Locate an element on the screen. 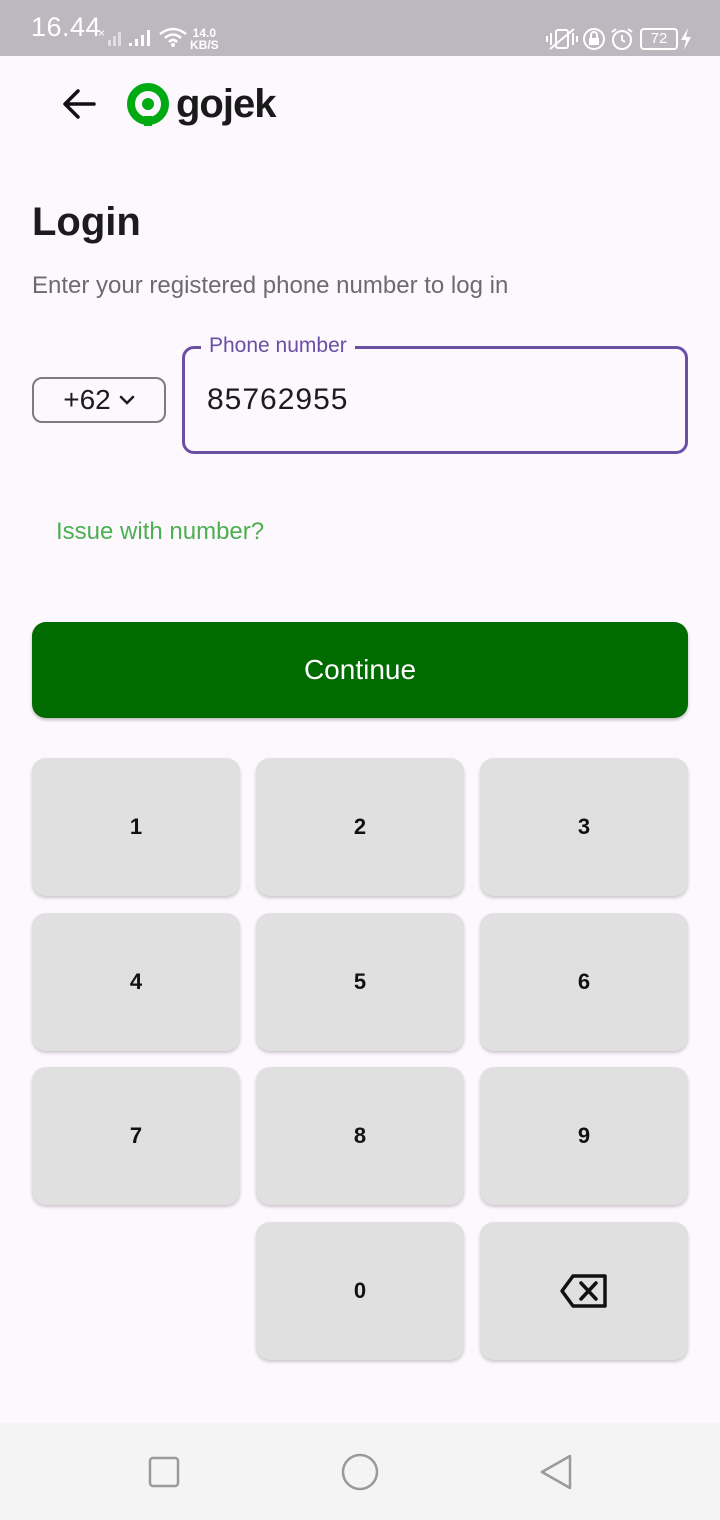 The height and width of the screenshot is (1520, 720). system-nav-bar is located at coordinates (360, 1471).